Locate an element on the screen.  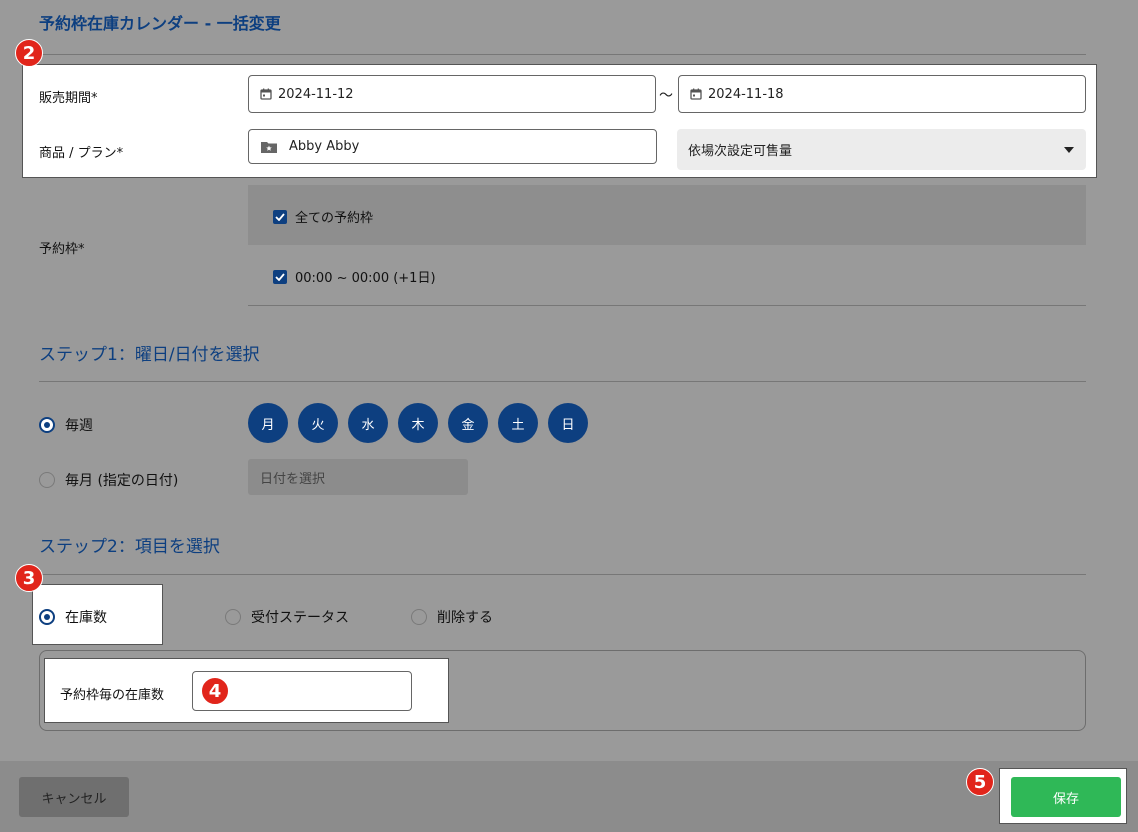
day-mon: 月 is located at coordinates (268, 423).